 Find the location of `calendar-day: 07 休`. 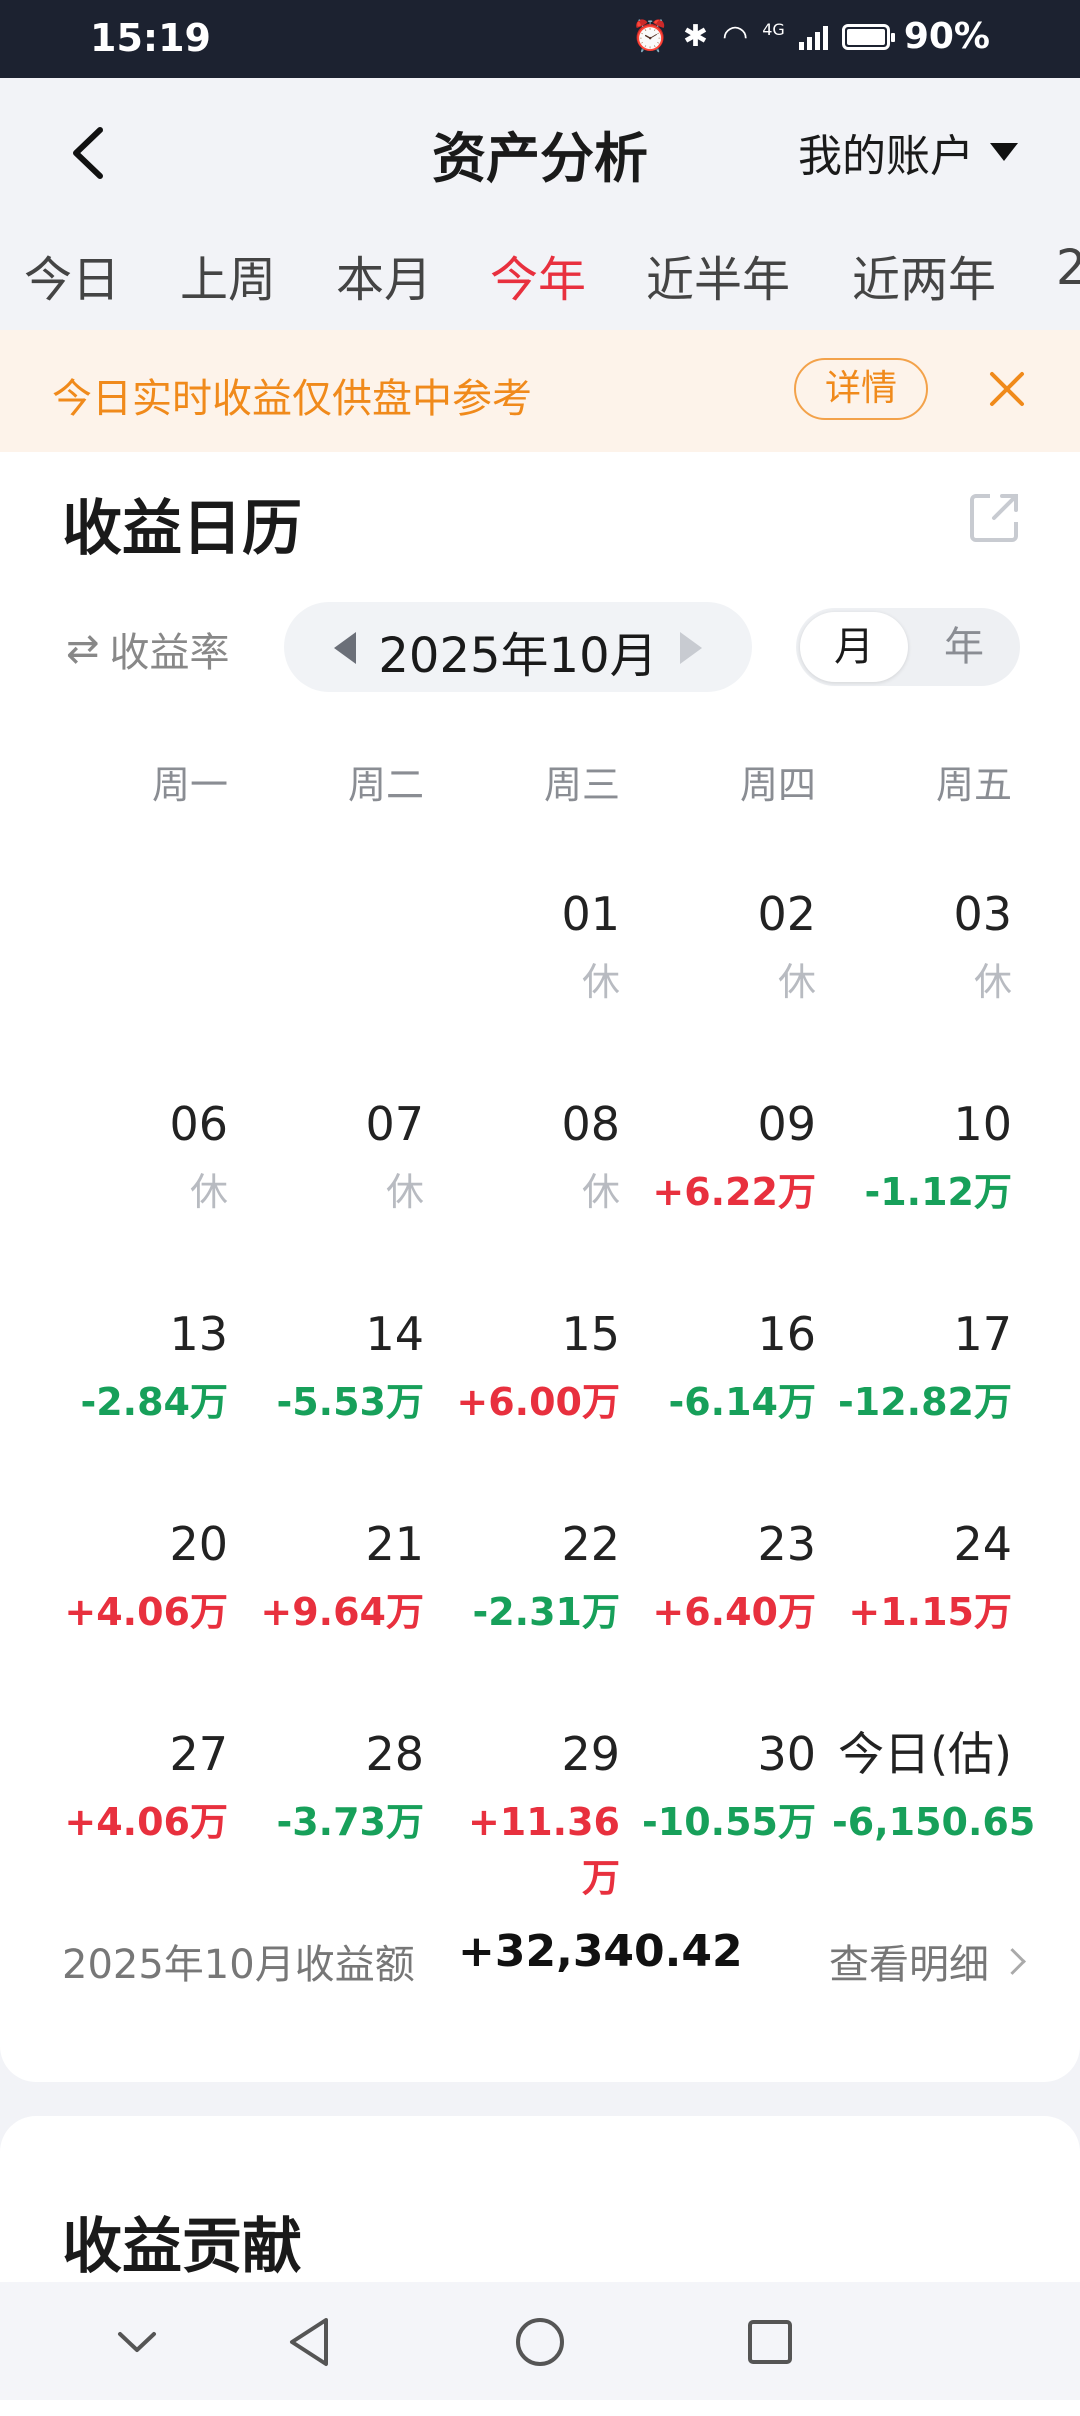

calendar-day: 07 休 is located at coordinates (334, 1158).